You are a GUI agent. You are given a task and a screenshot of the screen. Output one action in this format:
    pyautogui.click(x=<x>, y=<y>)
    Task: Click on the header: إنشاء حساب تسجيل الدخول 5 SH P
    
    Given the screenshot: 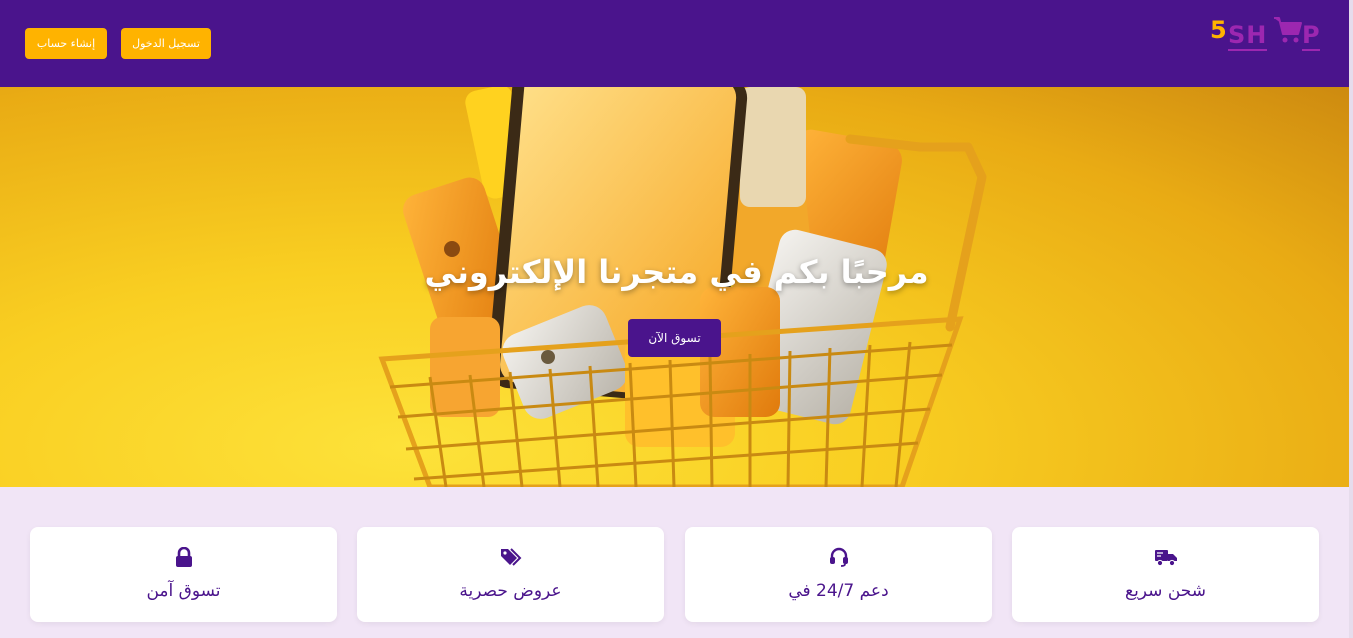 What is the action you would take?
    pyautogui.click(x=676, y=43)
    